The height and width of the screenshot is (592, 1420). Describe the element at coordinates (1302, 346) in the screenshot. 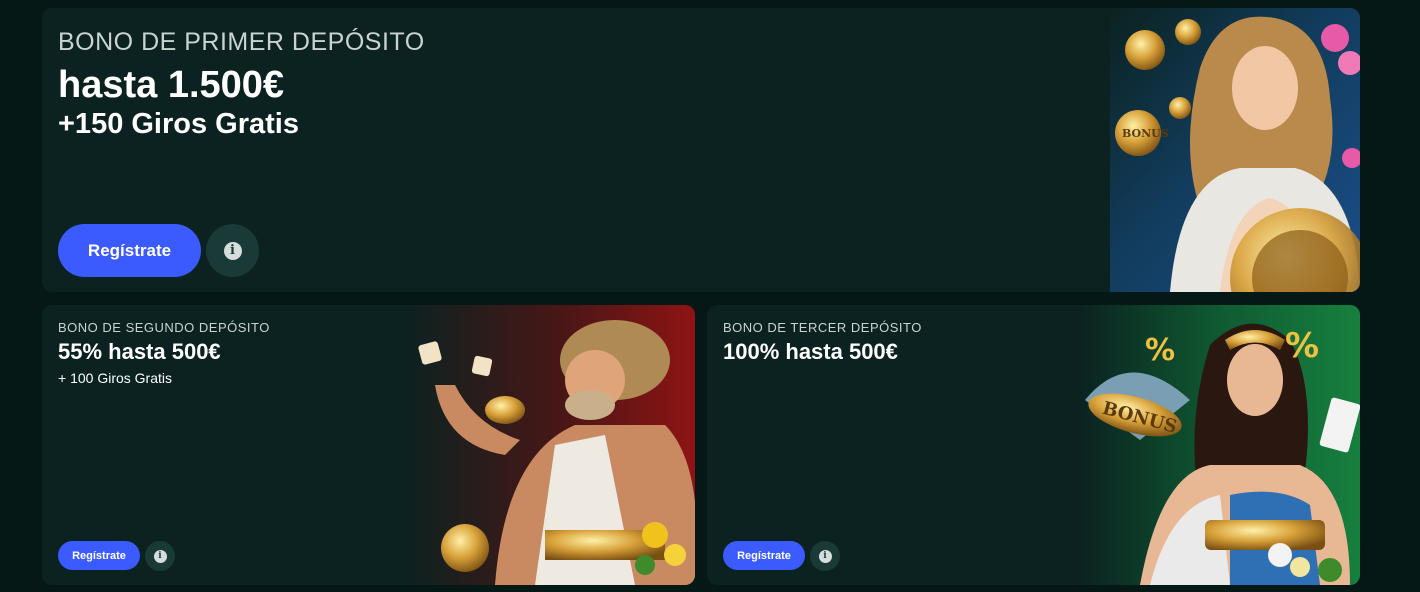

I see `percent-badge-right: %` at that location.